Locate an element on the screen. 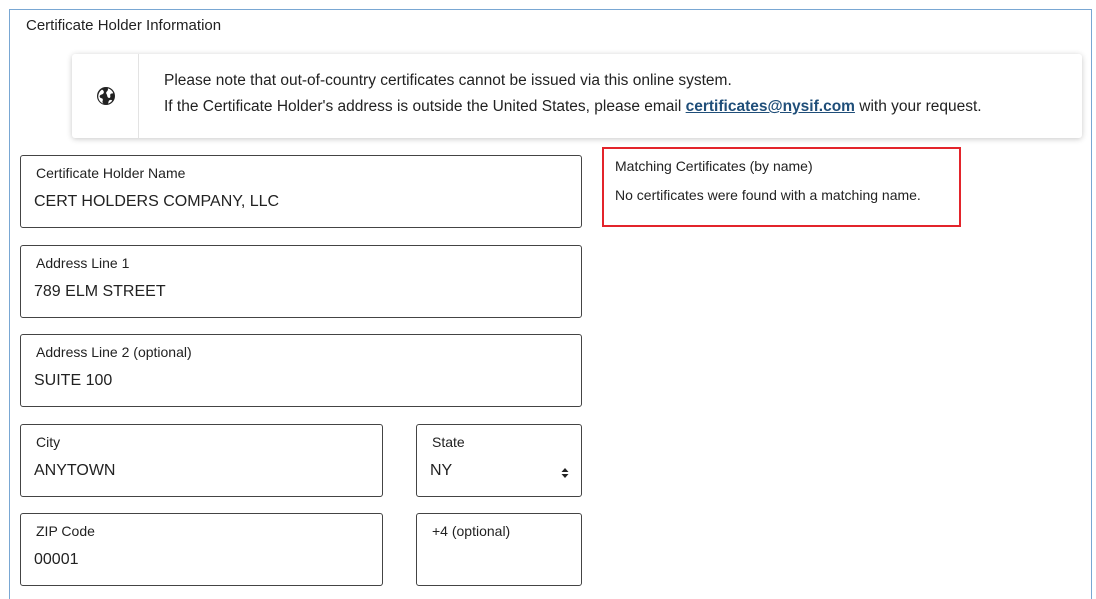  address-line-2-label: Address Line 2 (optional) is located at coordinates (114, 352).